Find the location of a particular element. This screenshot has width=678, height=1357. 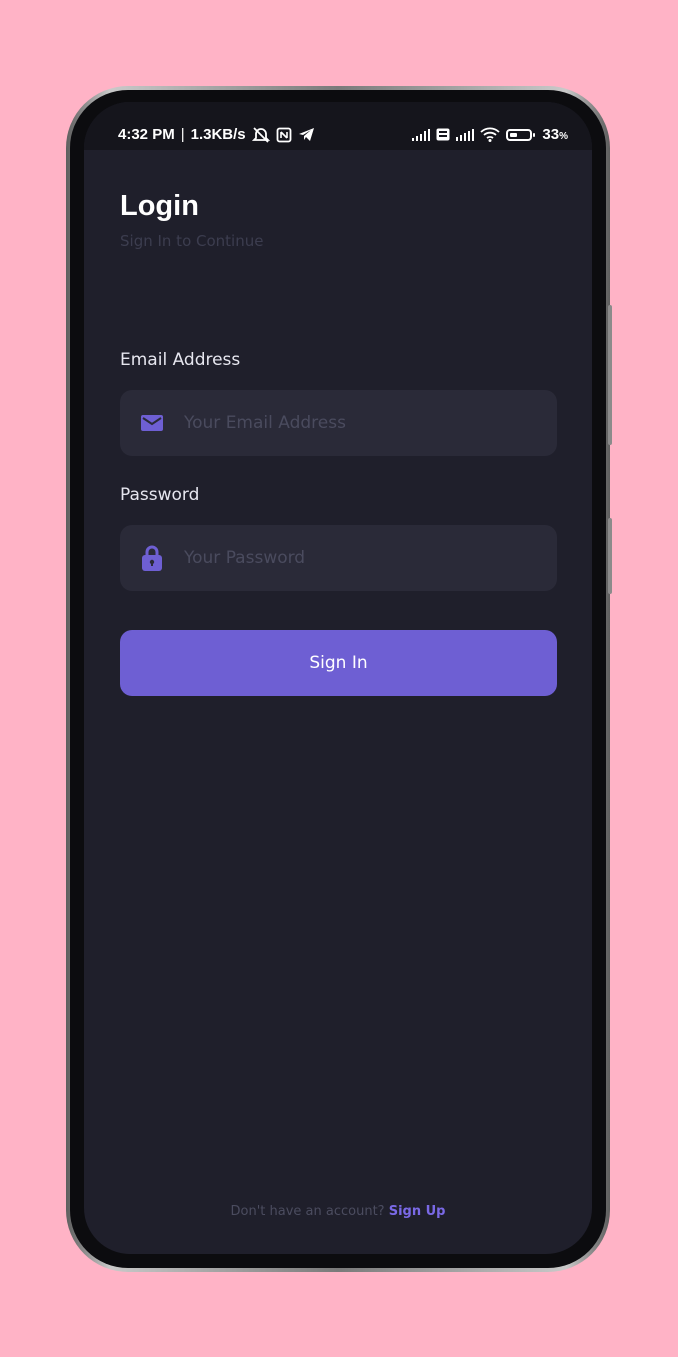

volume-button is located at coordinates (610, 375).